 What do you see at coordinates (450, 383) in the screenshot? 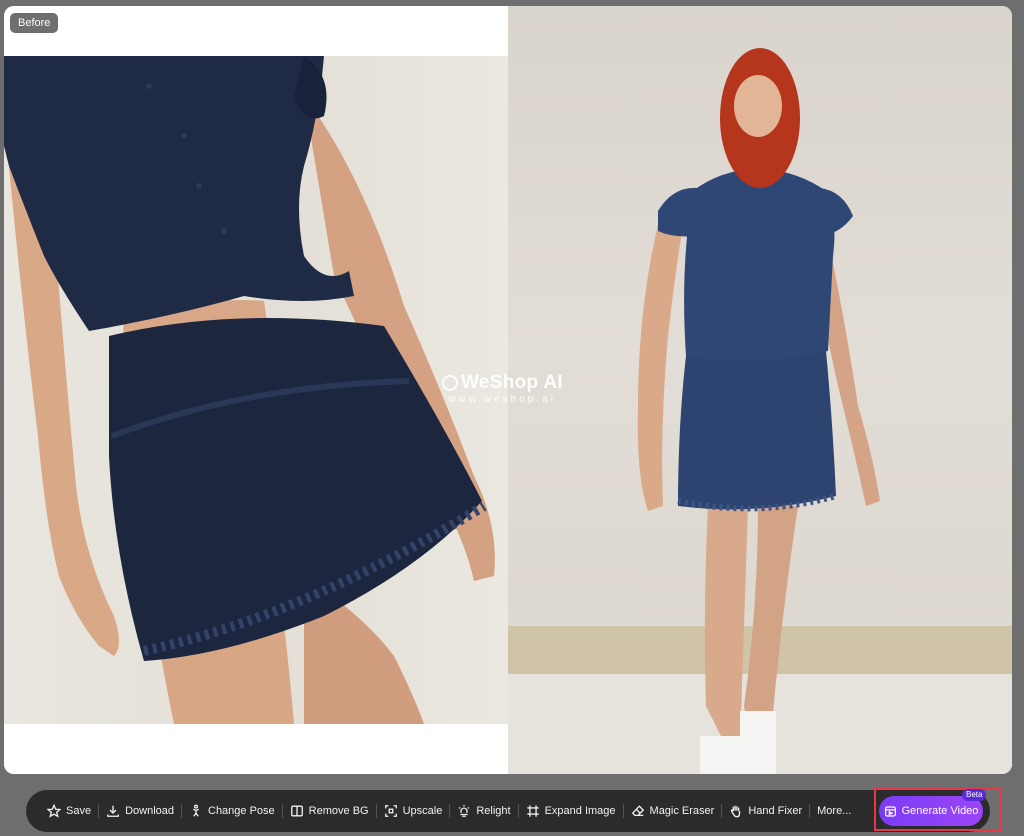
I see `weshop-logo-icon` at bounding box center [450, 383].